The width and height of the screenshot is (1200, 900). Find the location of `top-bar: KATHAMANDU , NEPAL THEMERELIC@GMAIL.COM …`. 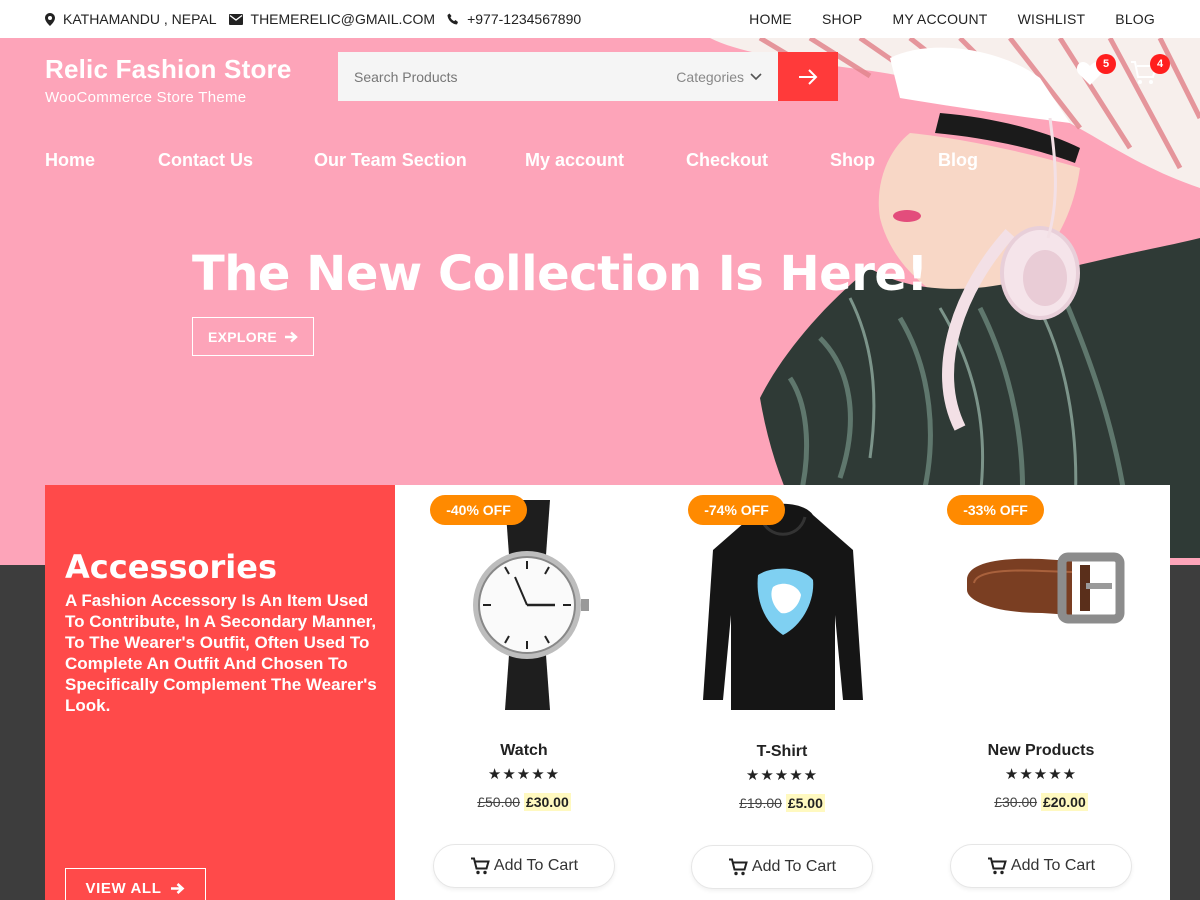

top-bar: KATHAMANDU , NEPAL THEMERELIC@GMAIL.COM … is located at coordinates (600, 19).